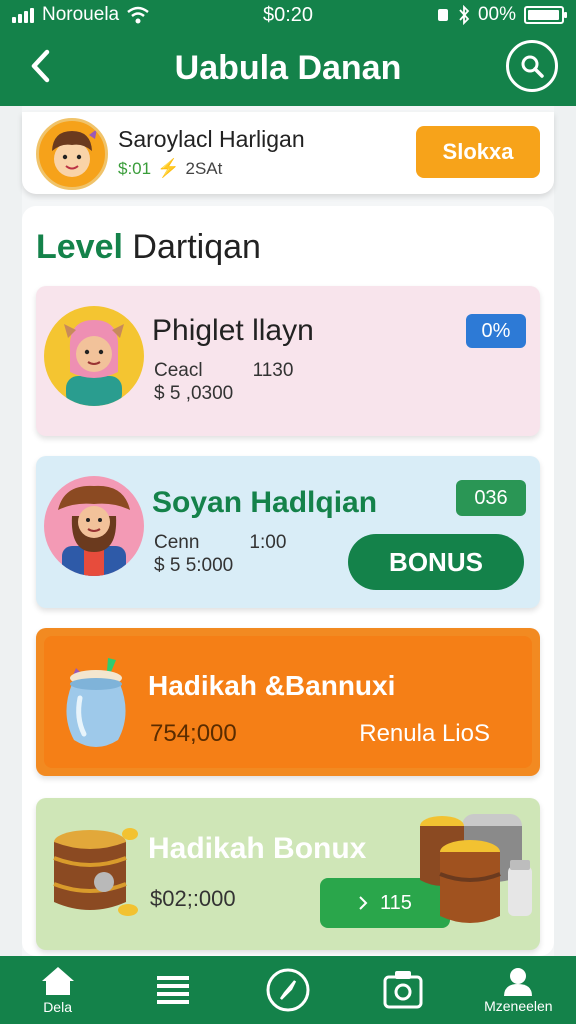 This screenshot has width=576, height=1024. I want to click on jar-icon, so click(96, 702).